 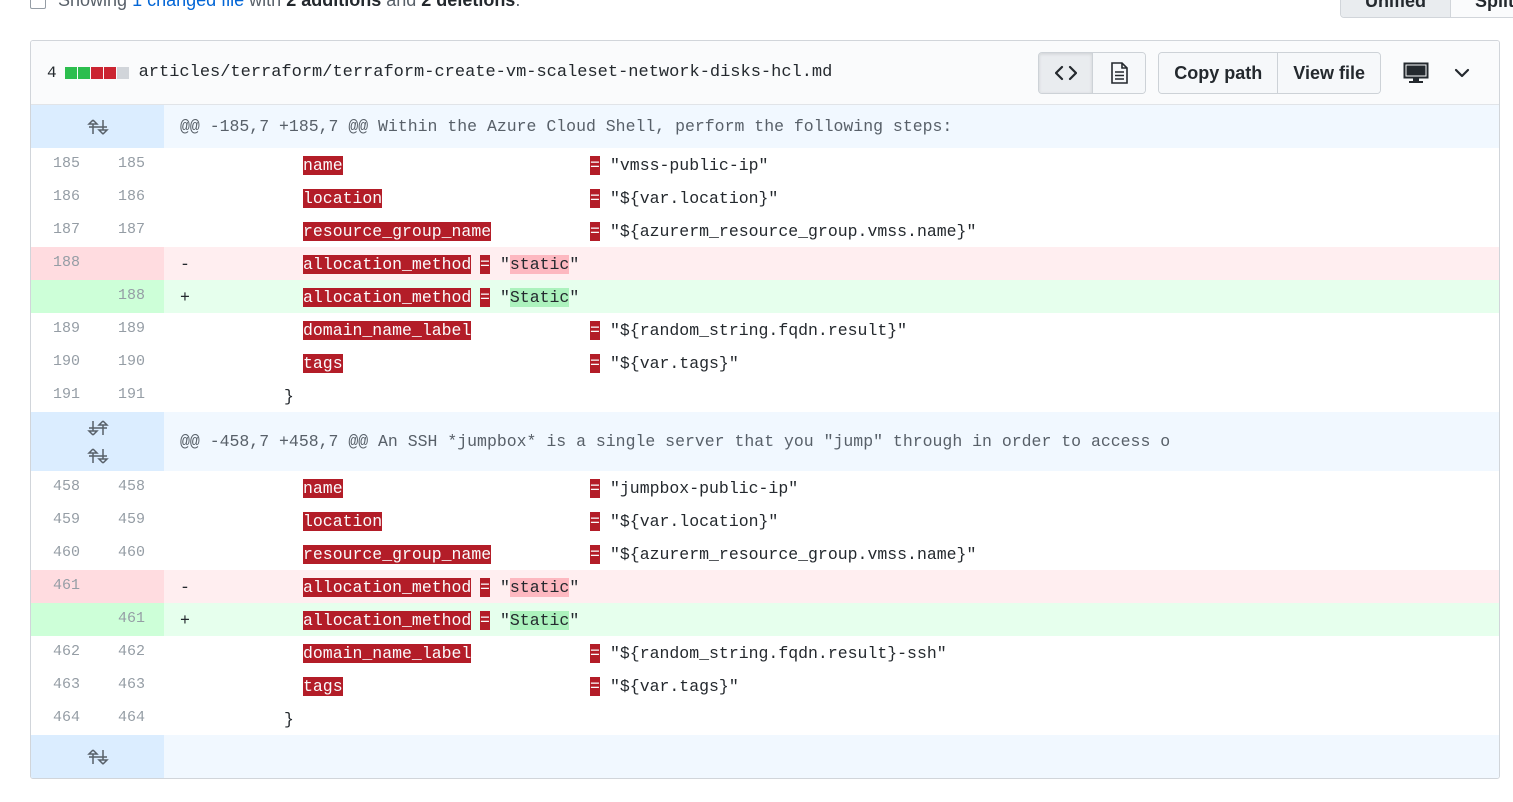 I want to click on old-line-number: 185, so click(x=64, y=164).